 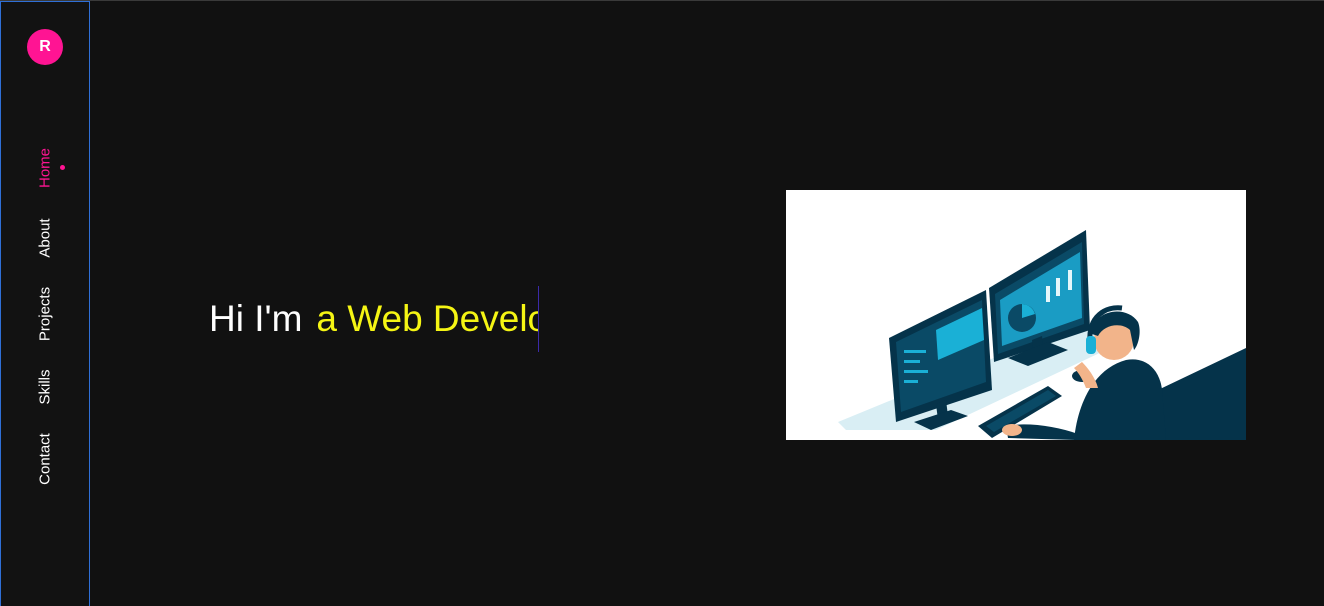 I want to click on typed-text-container: a Web Develo, so click(x=428, y=319).